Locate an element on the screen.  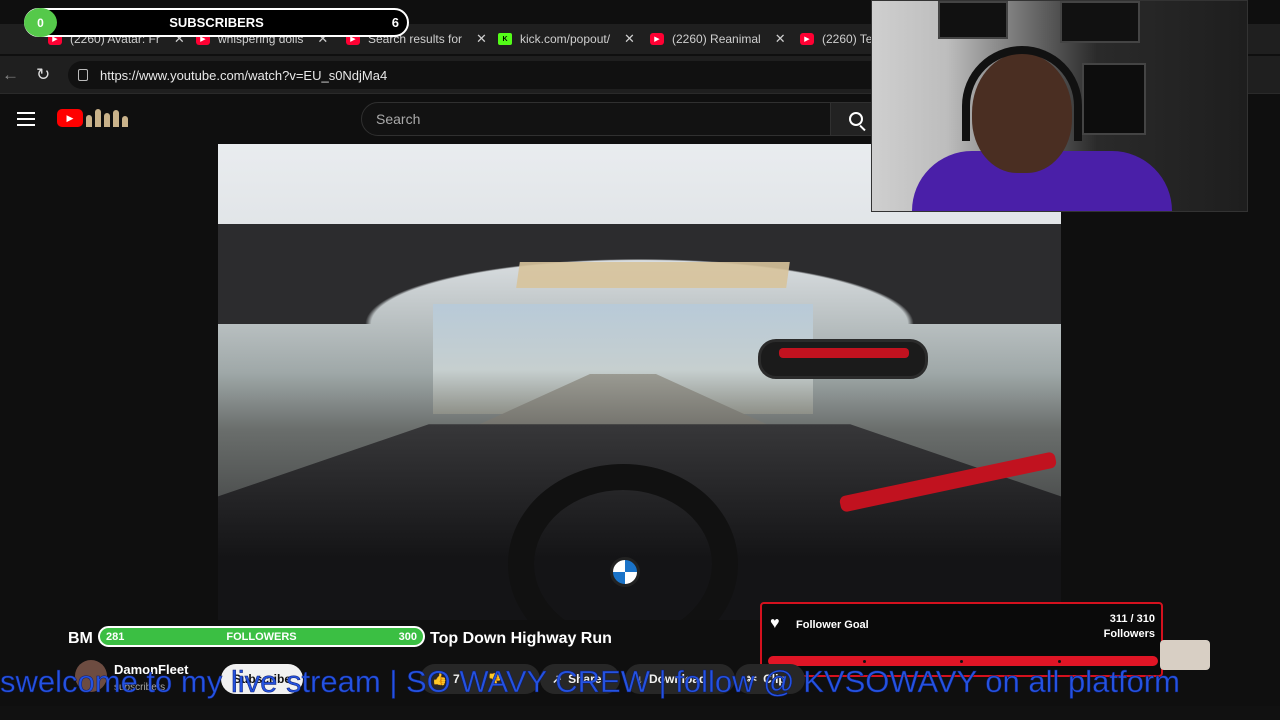
followers-goal-bar: 281 FOLLOWERS 300 is located at coordinates (261, 636).